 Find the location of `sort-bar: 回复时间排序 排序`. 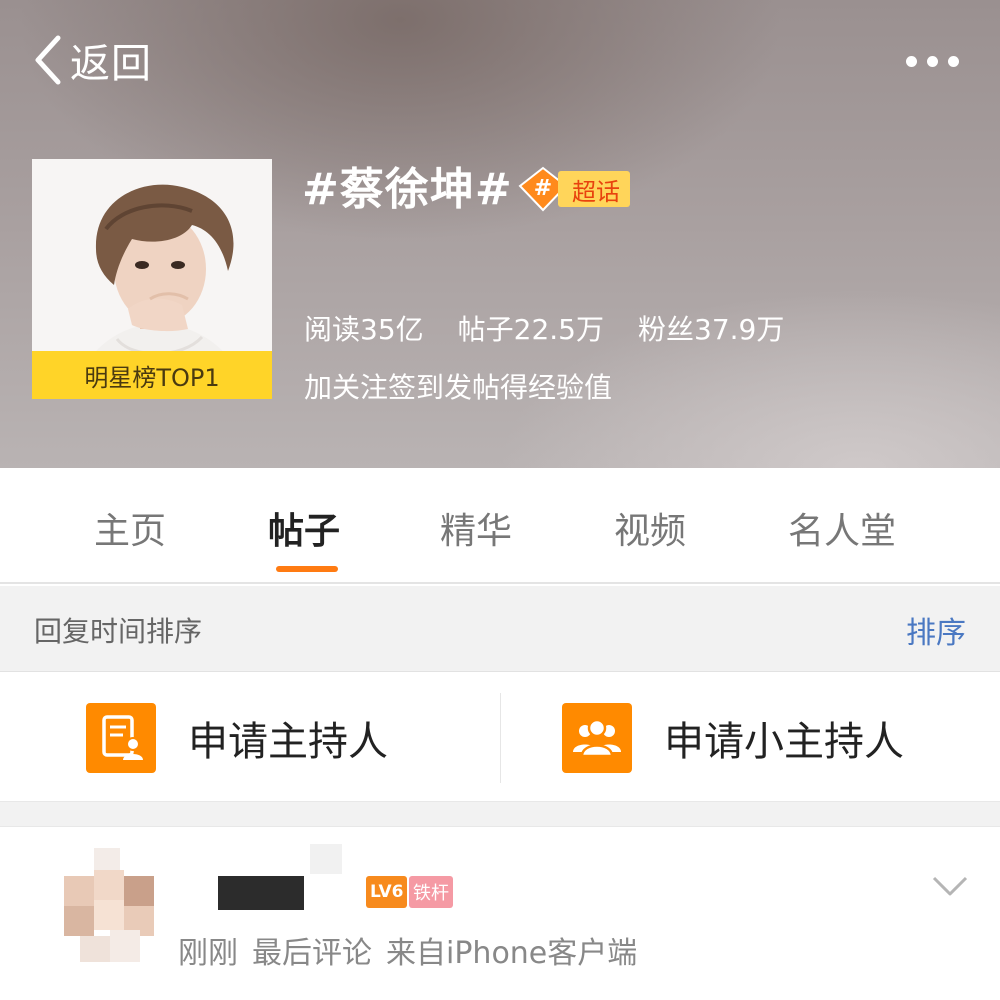

sort-bar: 回复时间排序 排序 is located at coordinates (500, 629).